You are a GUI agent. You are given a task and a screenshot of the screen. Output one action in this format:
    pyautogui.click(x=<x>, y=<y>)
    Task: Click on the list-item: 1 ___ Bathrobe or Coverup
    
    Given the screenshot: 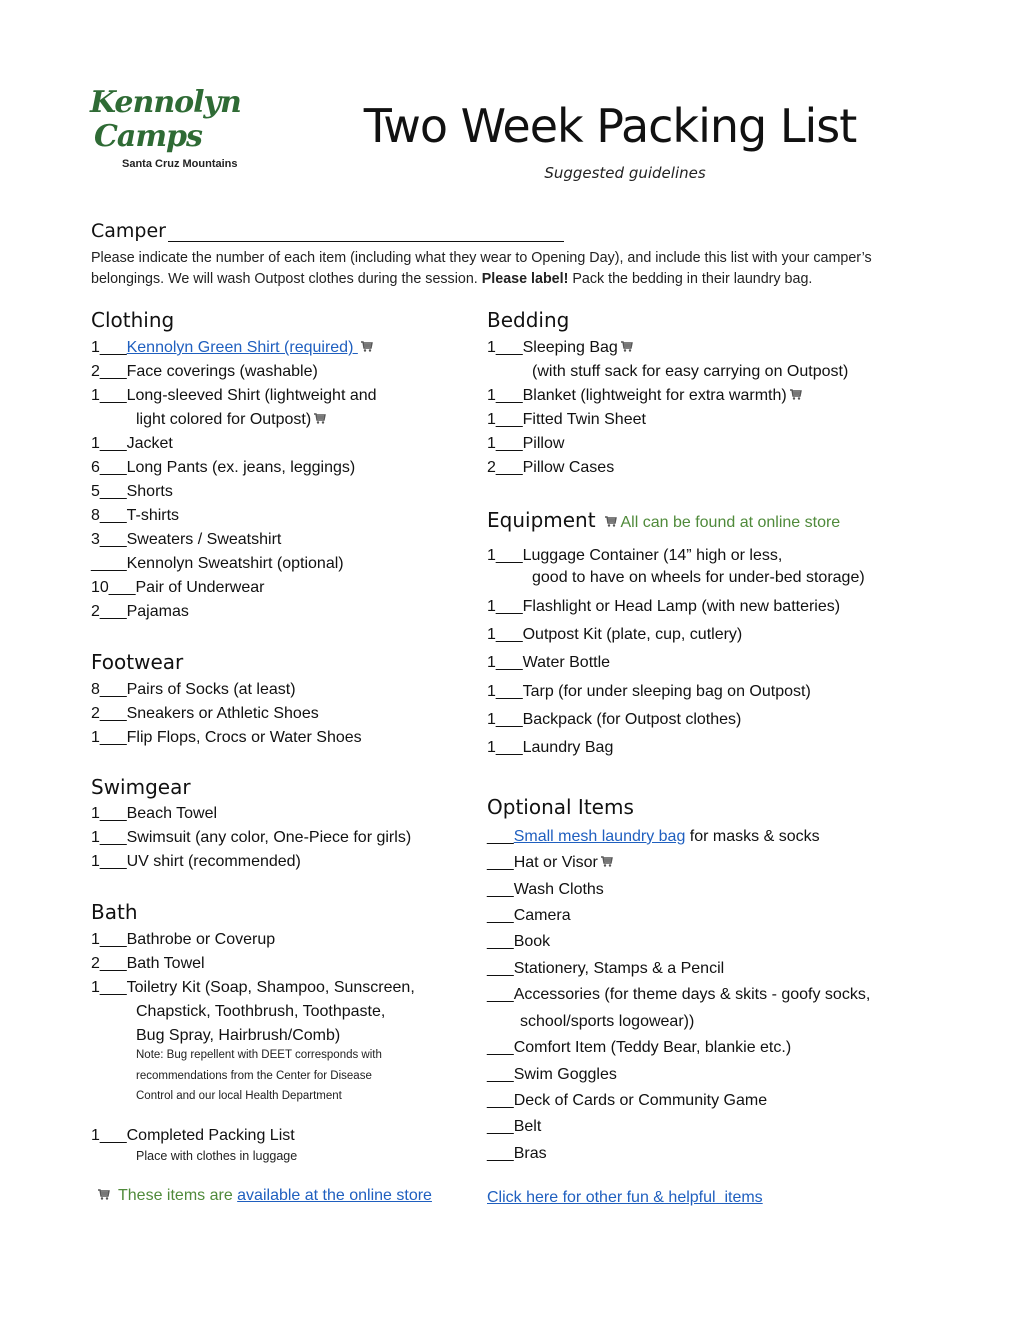 What is the action you would take?
    pyautogui.click(x=183, y=940)
    